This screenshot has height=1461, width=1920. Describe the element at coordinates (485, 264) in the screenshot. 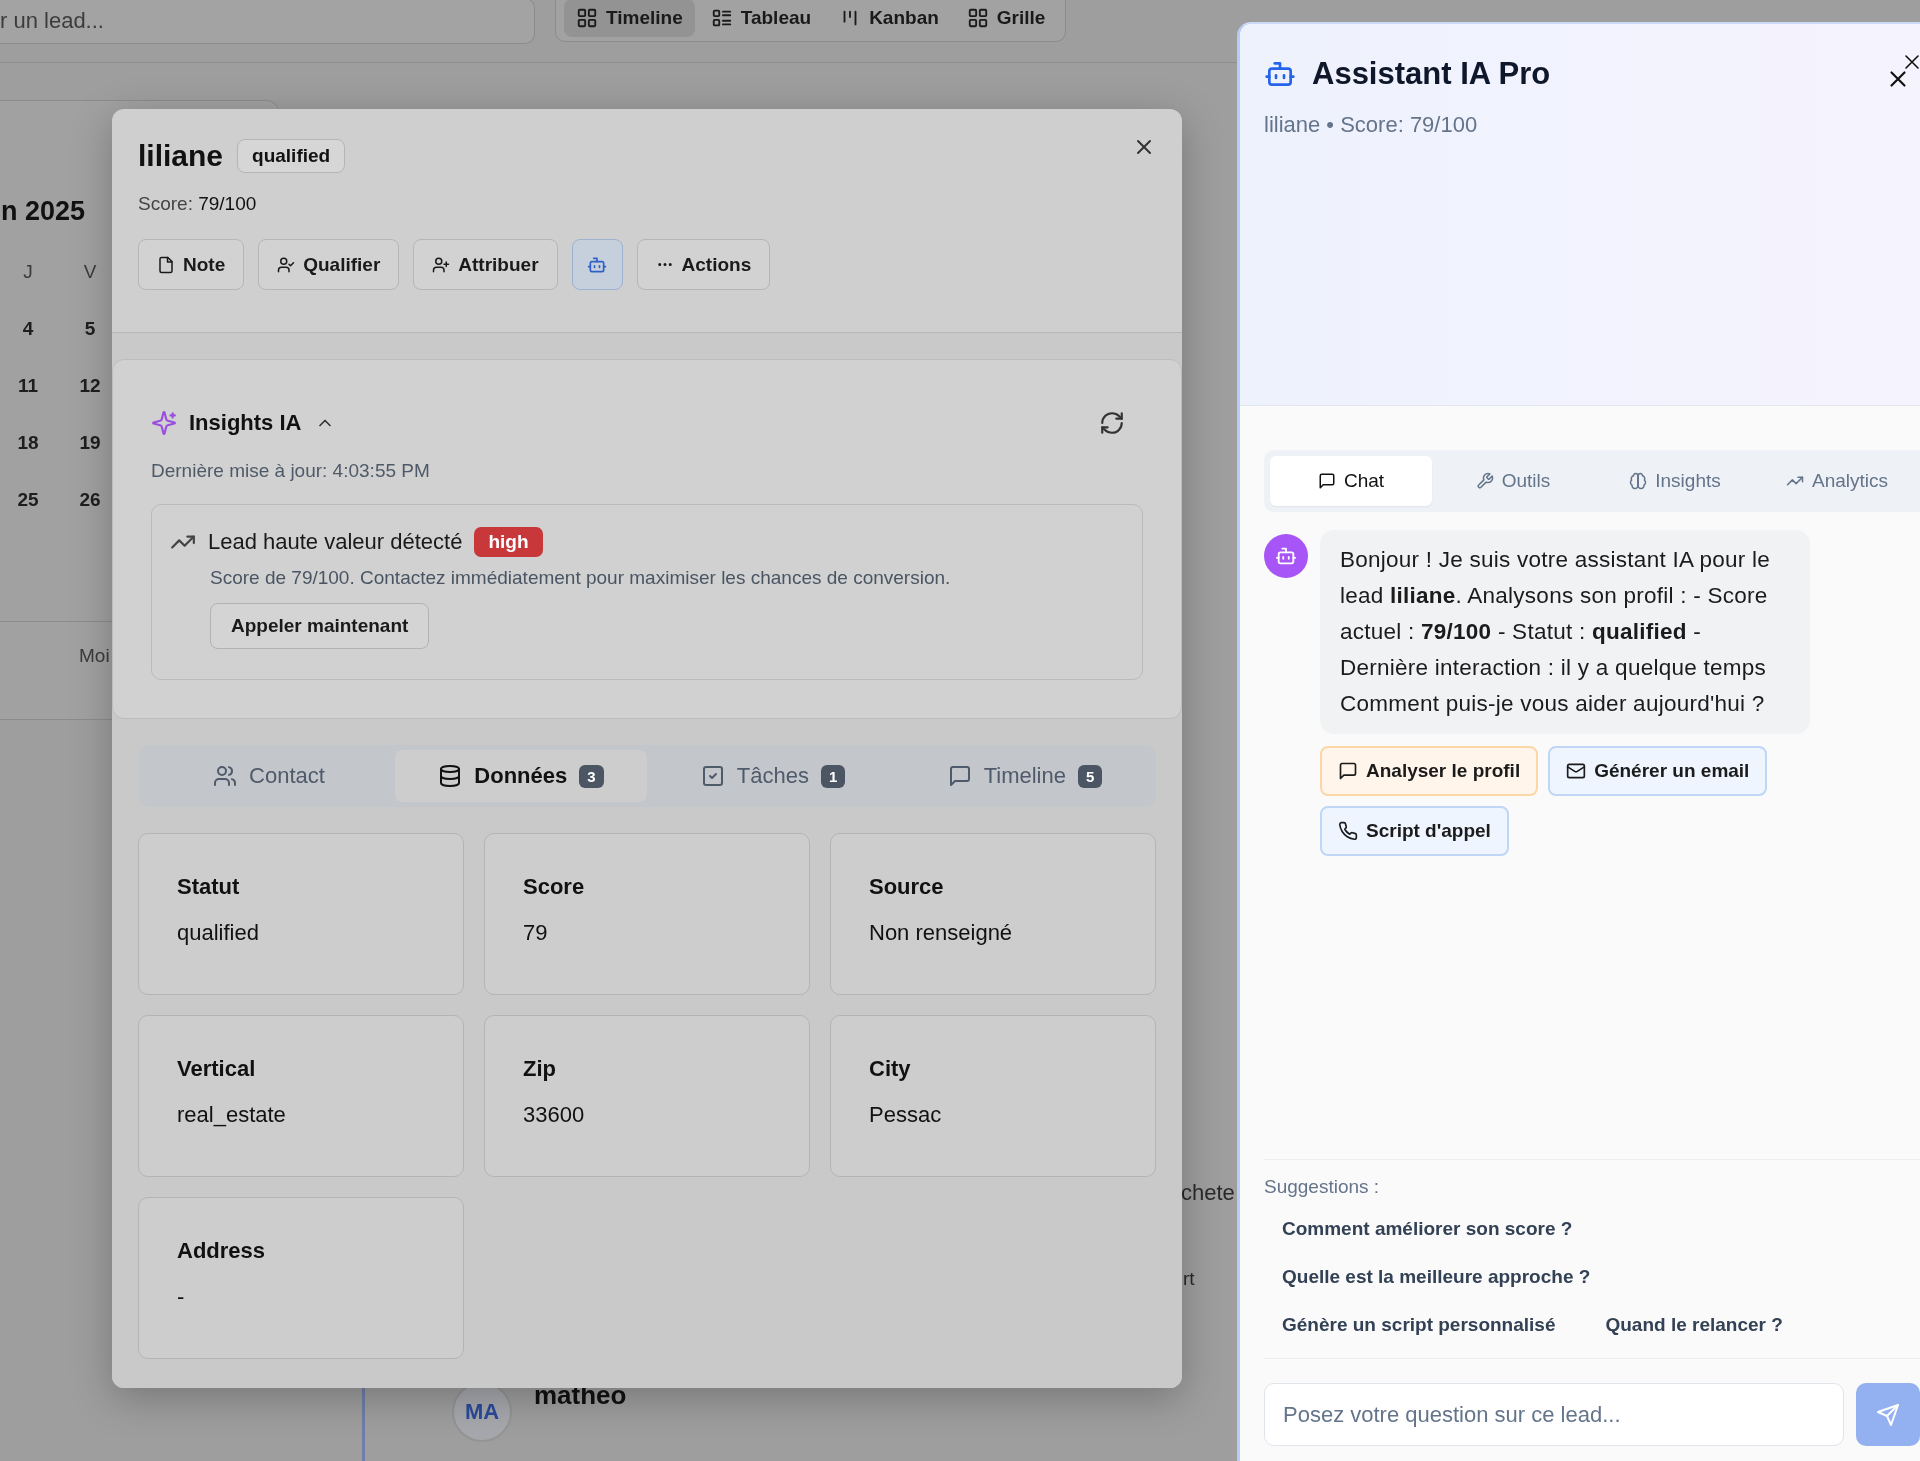

I see `action-button: Attribuer` at that location.